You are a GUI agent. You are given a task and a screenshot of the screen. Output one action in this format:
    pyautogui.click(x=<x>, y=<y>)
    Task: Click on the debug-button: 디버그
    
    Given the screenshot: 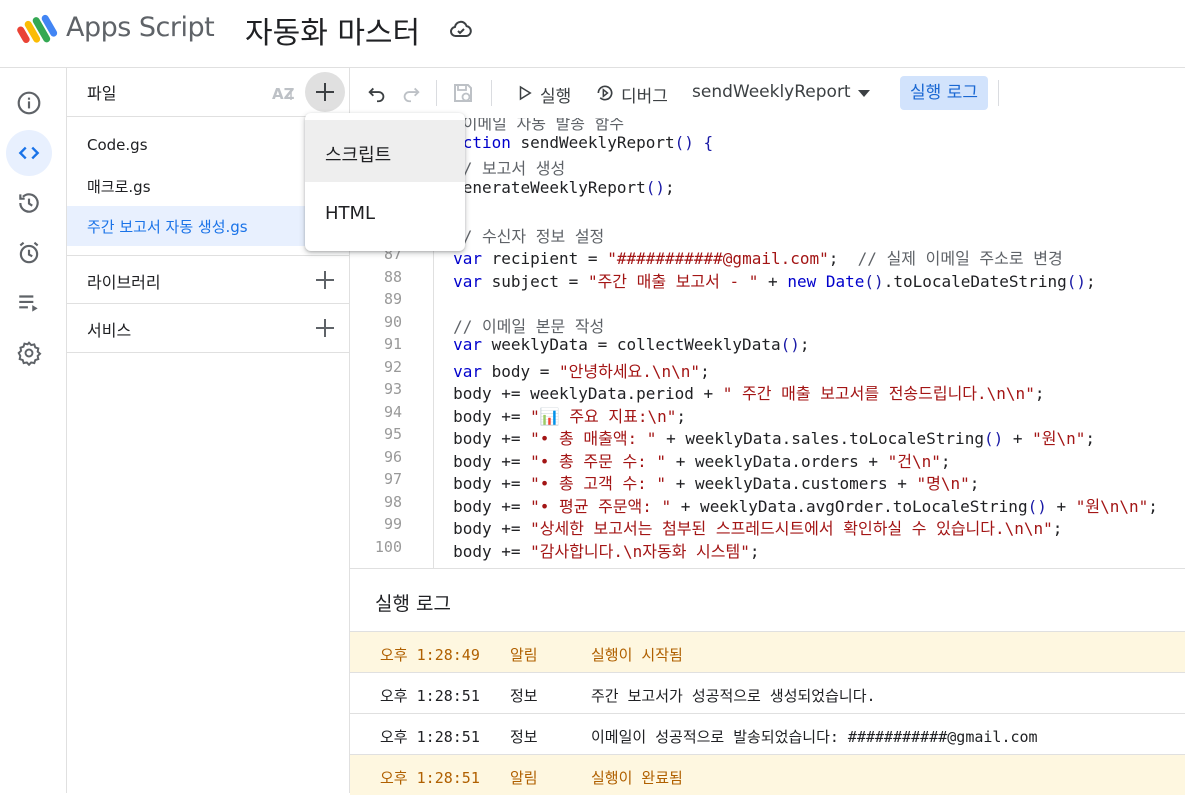 What is the action you would take?
    pyautogui.click(x=635, y=93)
    